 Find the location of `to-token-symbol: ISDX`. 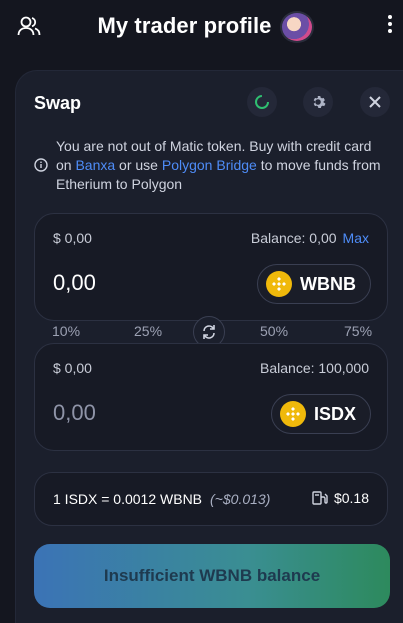

to-token-symbol: ISDX is located at coordinates (334, 413).